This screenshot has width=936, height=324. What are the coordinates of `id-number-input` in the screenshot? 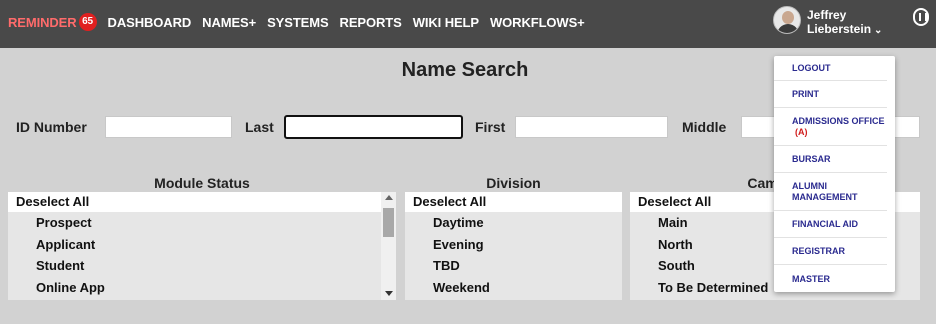 It's located at (168, 127).